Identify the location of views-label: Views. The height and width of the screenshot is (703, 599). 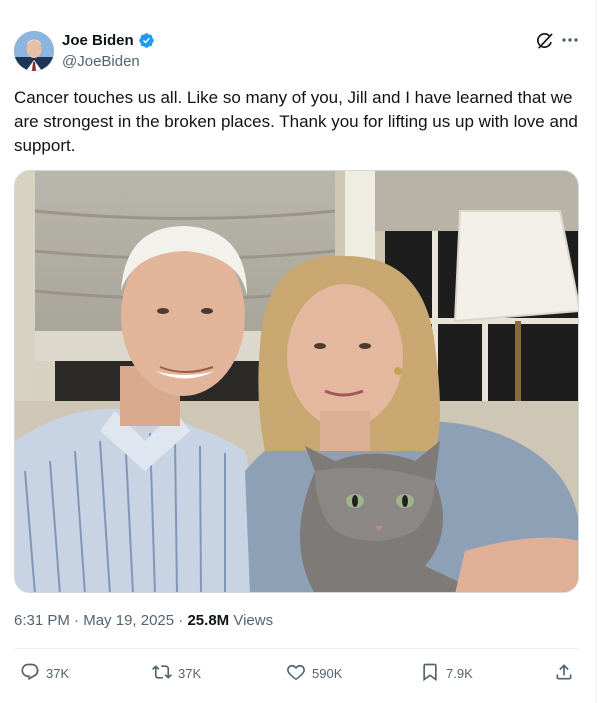
(253, 620).